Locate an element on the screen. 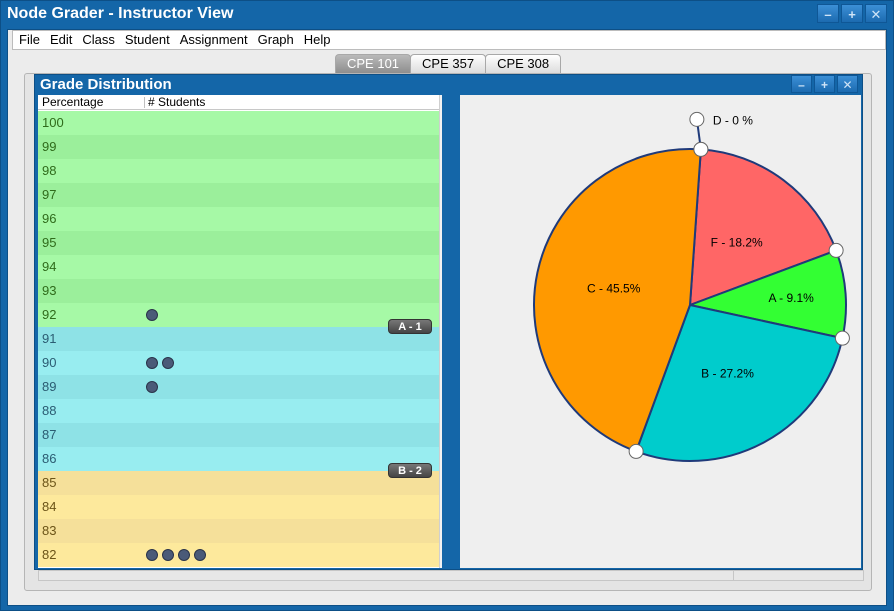 This screenshot has width=894, height=611. menu-assignment: Assignment is located at coordinates (214, 40).